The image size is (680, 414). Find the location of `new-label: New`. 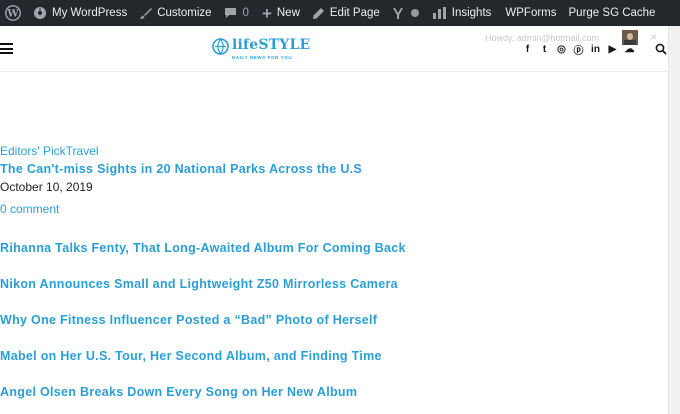

new-label: New is located at coordinates (288, 13).